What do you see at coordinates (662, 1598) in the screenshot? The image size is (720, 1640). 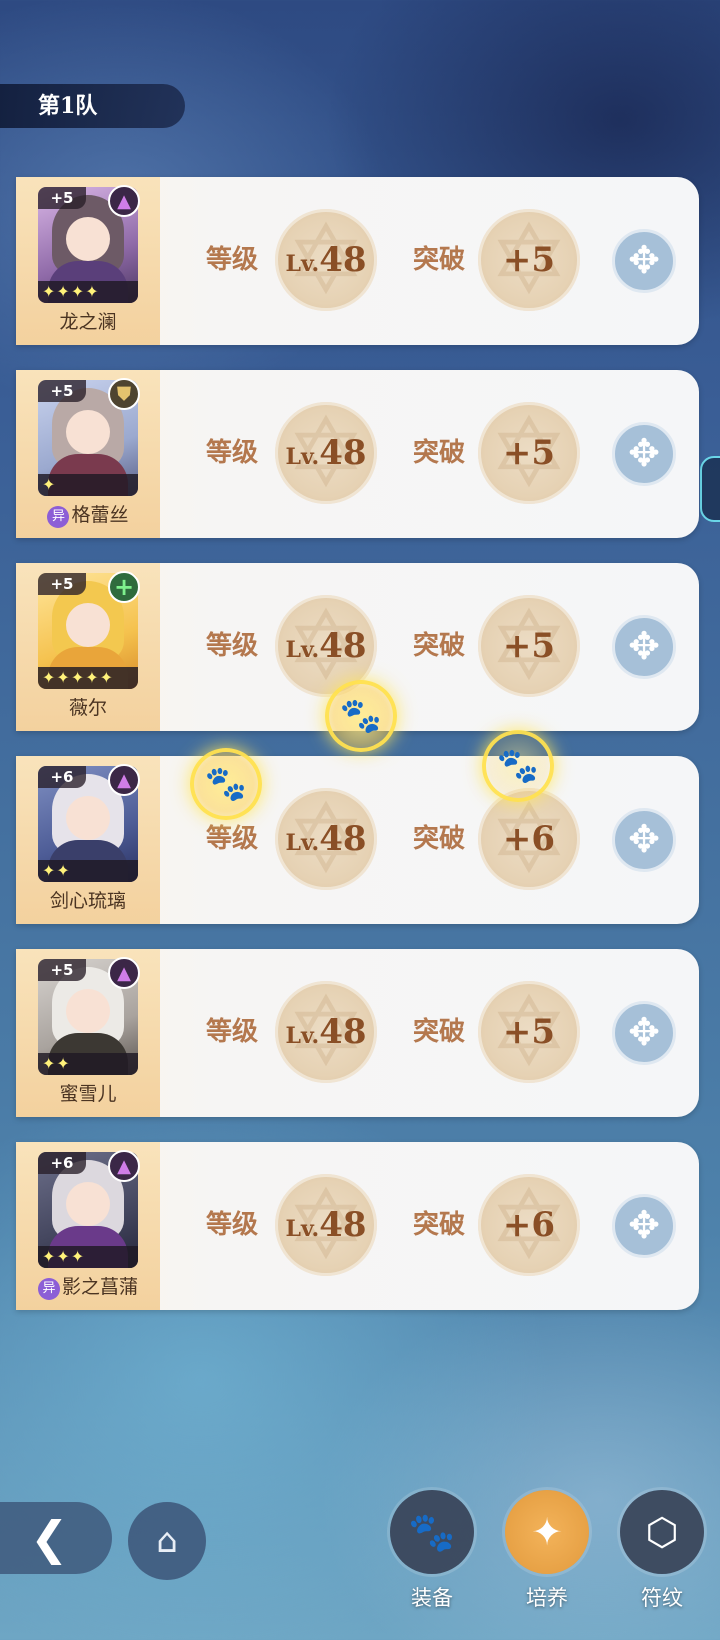 I see `rune-label: 符纹` at bounding box center [662, 1598].